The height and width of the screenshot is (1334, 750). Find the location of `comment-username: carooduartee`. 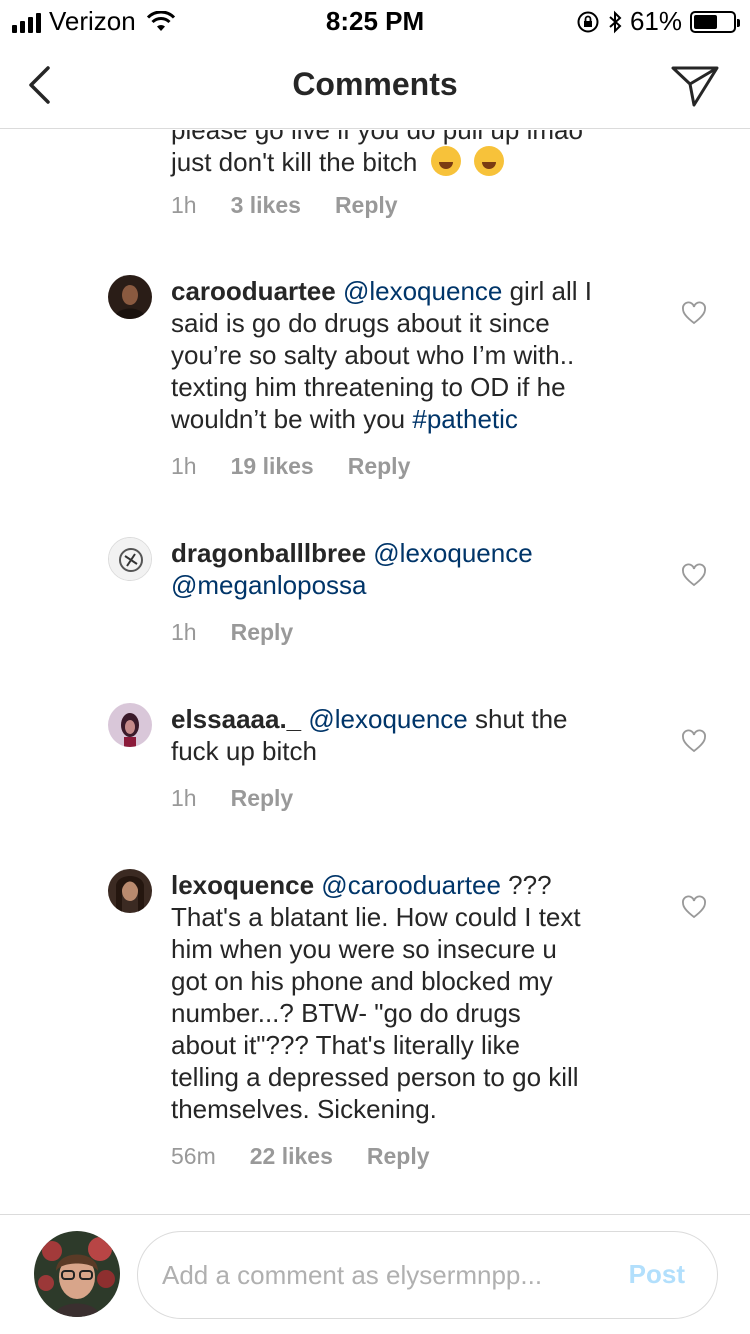

comment-username: carooduartee is located at coordinates (253, 291).